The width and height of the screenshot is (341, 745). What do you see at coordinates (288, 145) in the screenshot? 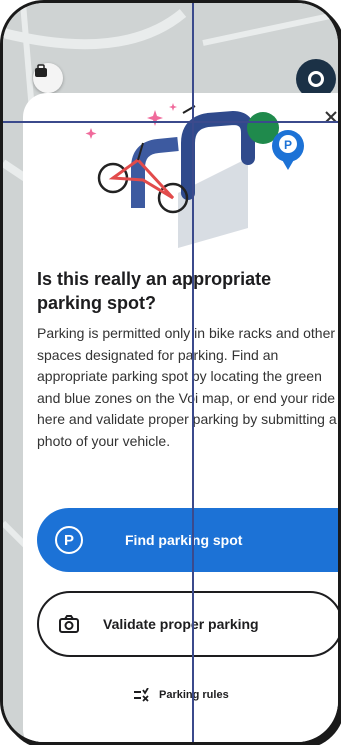
I see `svg-text: P` at bounding box center [288, 145].